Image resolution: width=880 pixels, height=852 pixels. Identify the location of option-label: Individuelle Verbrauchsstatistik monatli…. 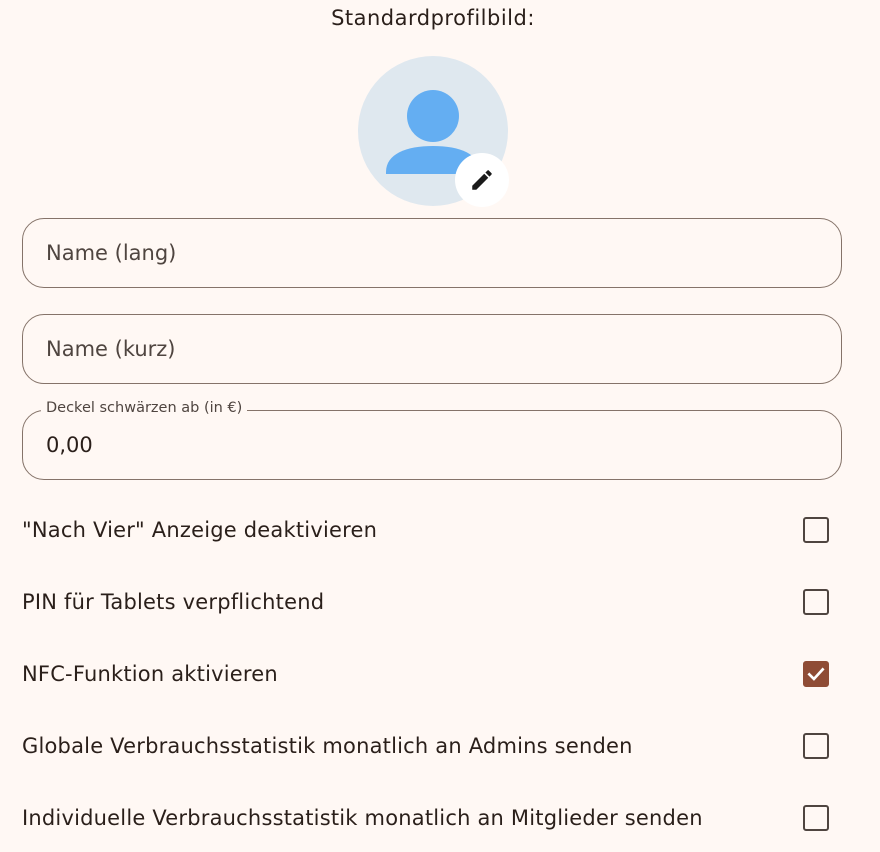
(362, 818).